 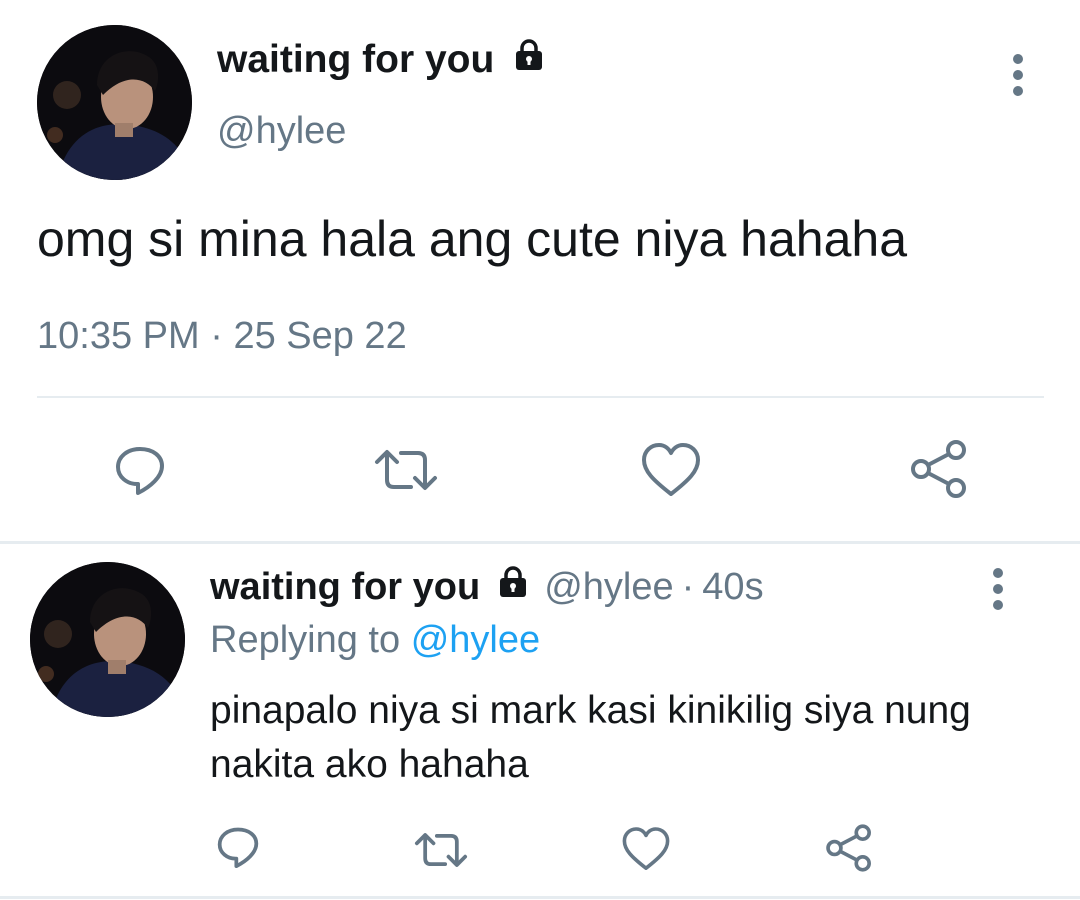 I want to click on display-name-text: waiting for you, so click(x=355, y=60).